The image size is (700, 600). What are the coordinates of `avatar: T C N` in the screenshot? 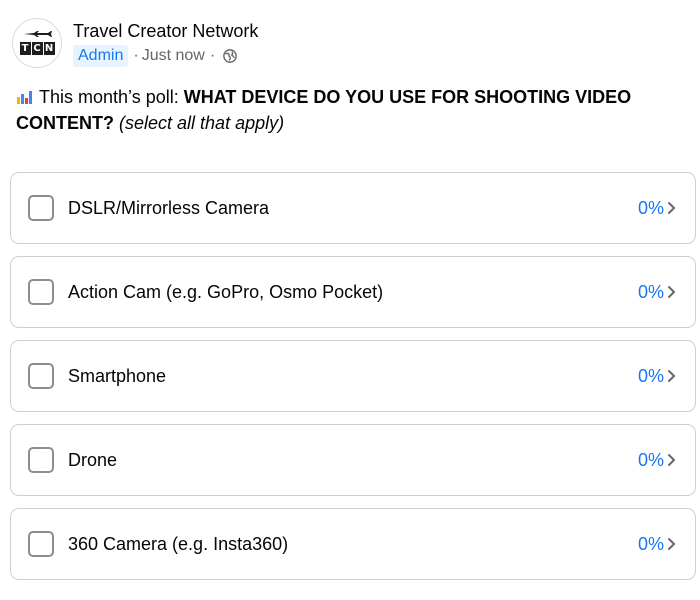 It's located at (37, 43).